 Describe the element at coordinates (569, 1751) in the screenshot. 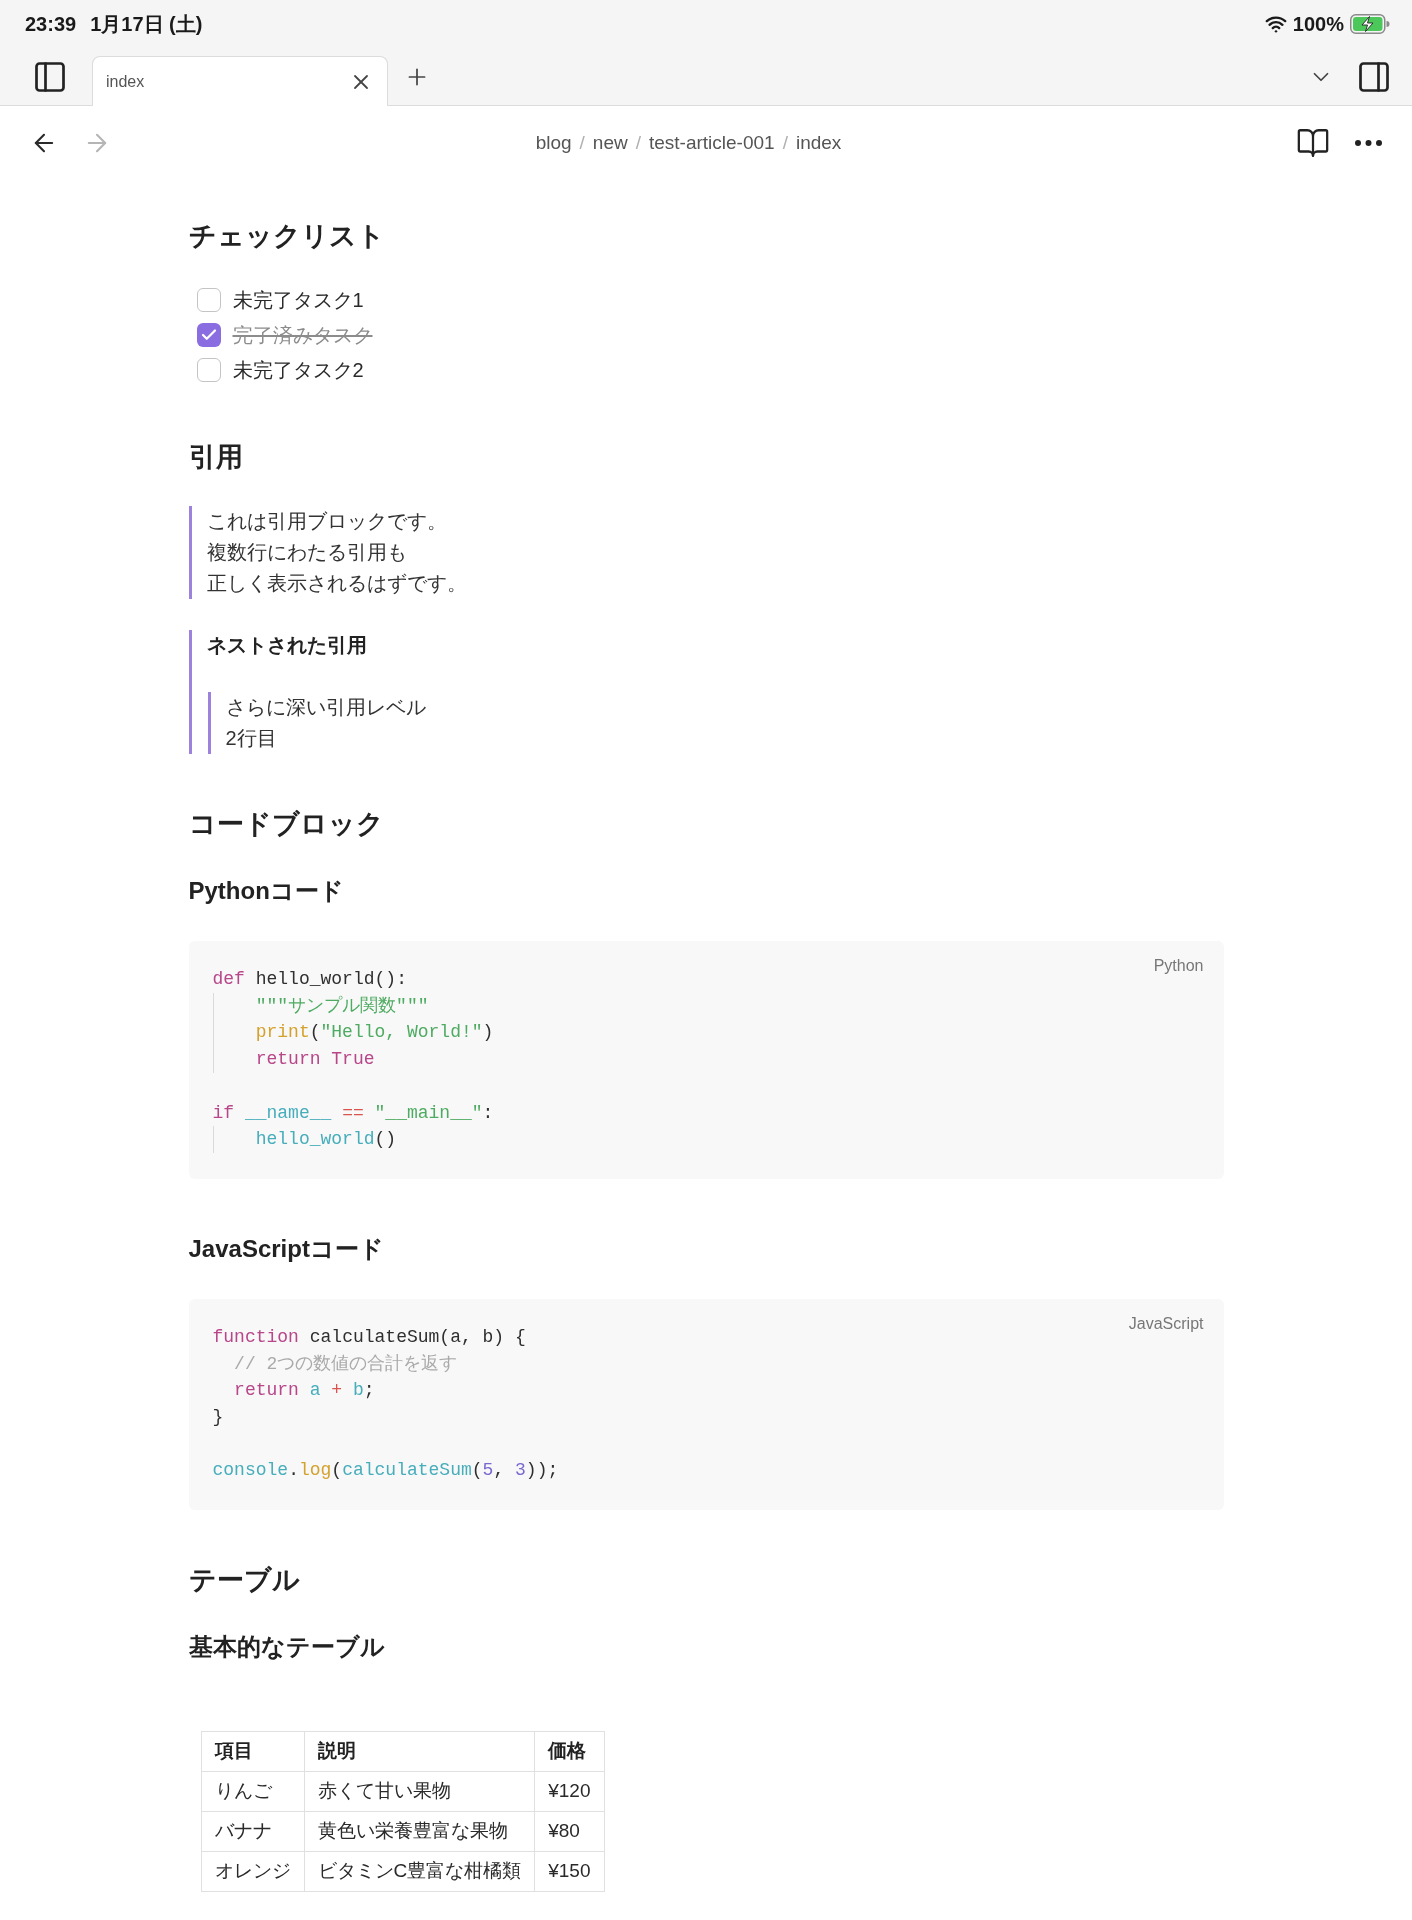

I see `table-header-cell: 価格` at that location.